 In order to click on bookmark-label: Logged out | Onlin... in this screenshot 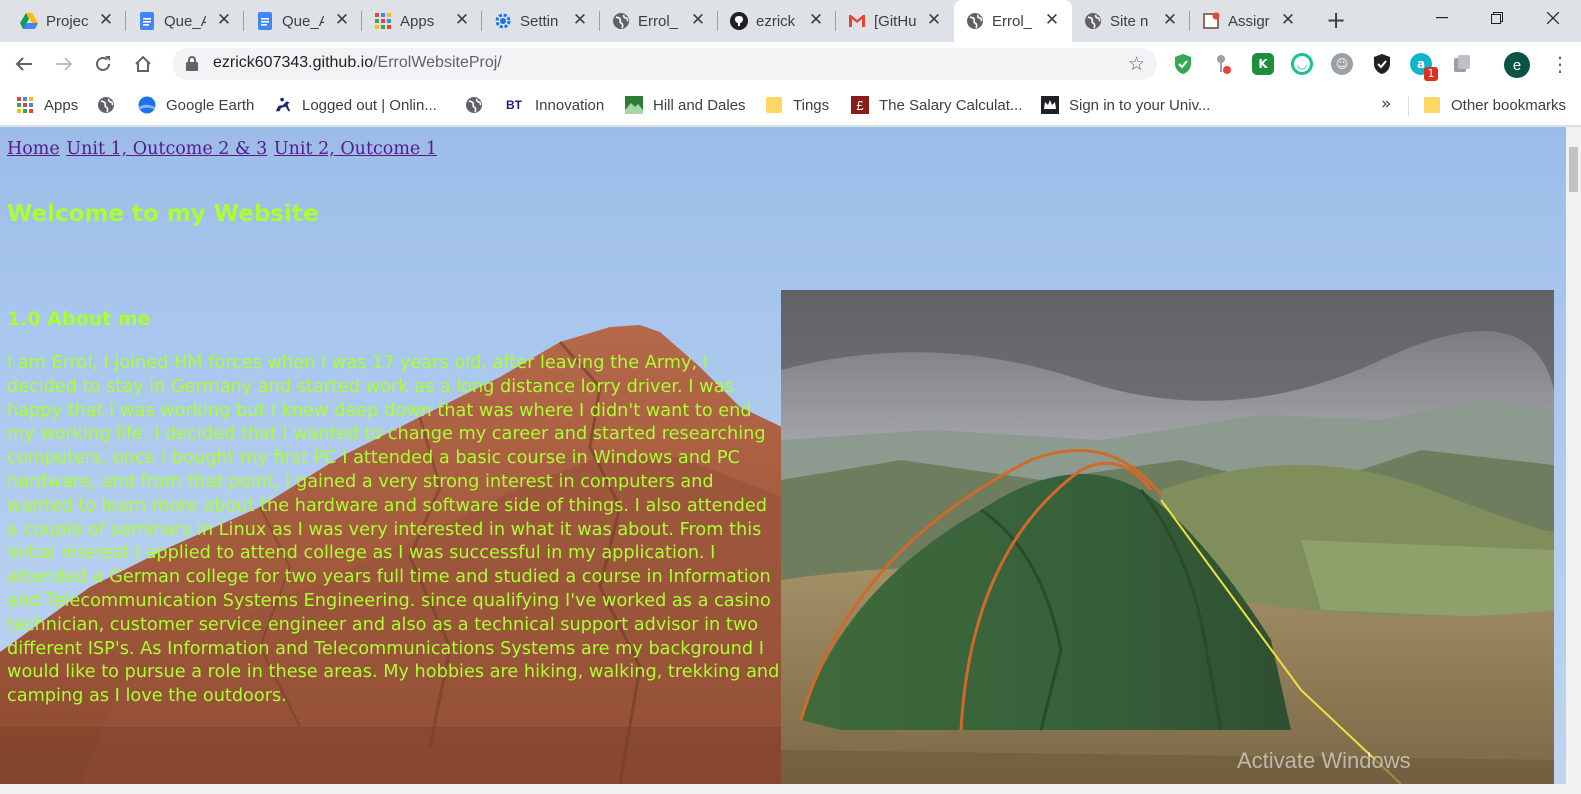, I will do `click(369, 105)`.